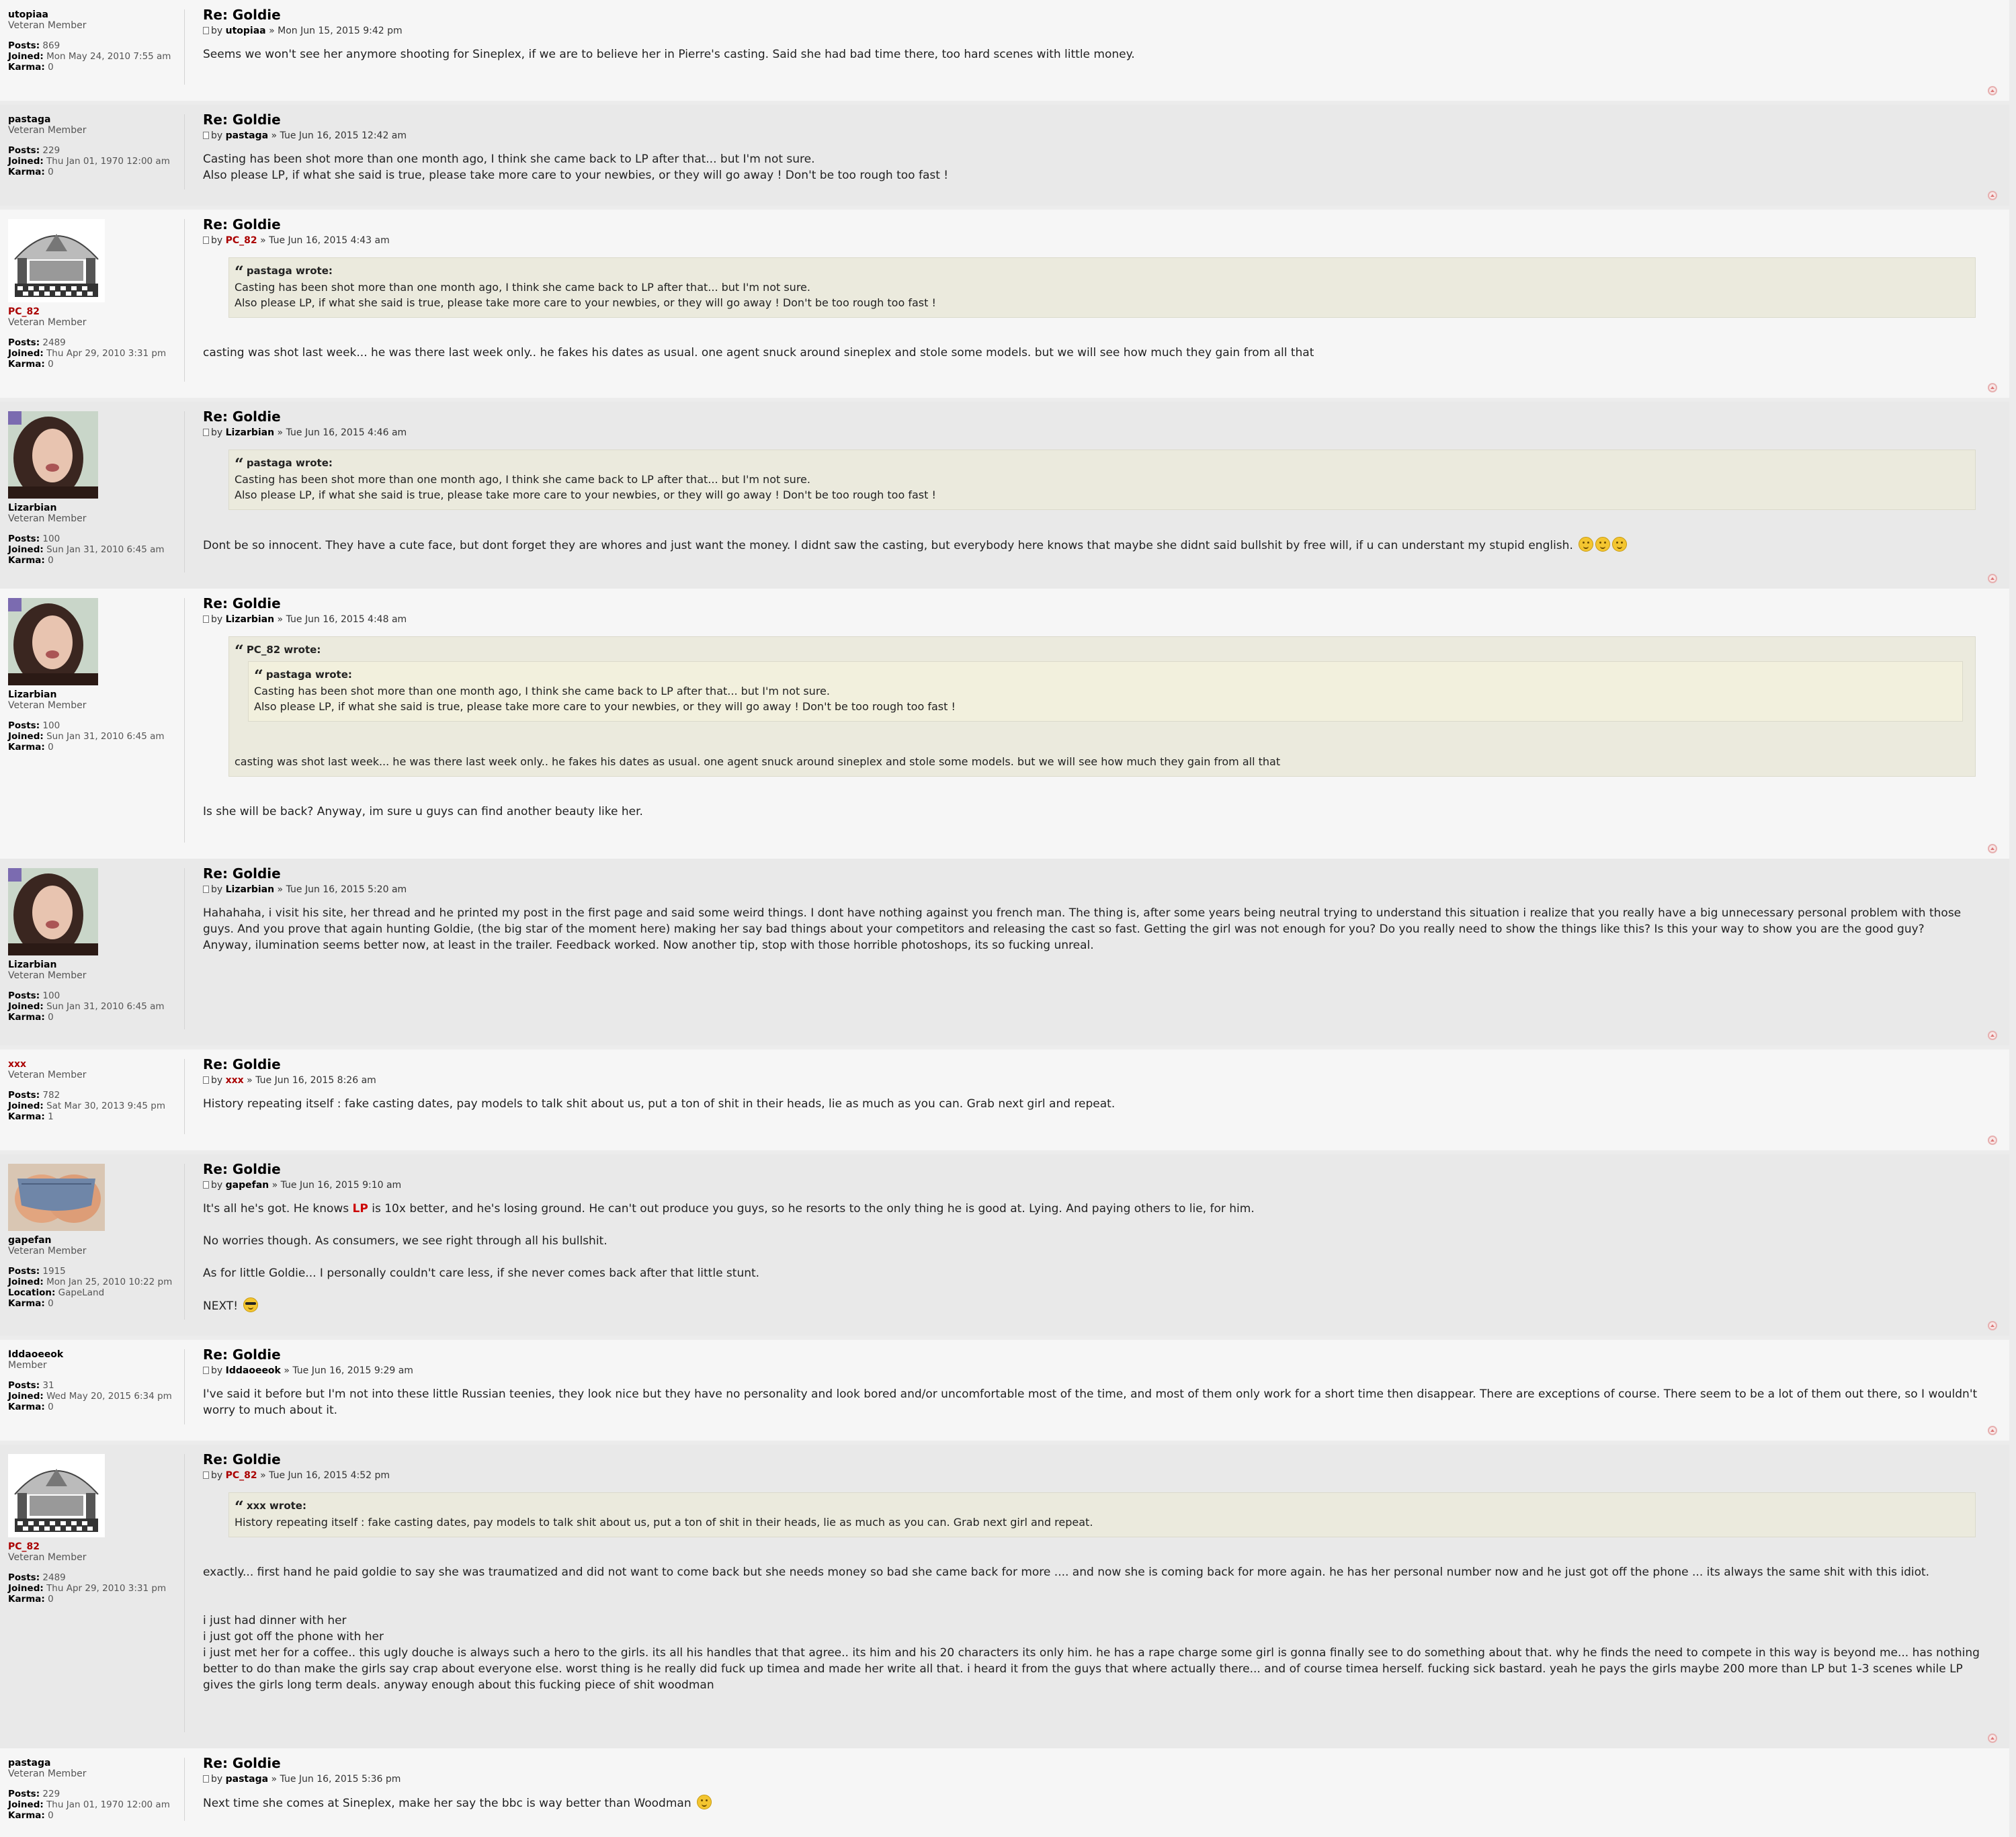  What do you see at coordinates (246, 31) in the screenshot?
I see `author-link: utopiaa` at bounding box center [246, 31].